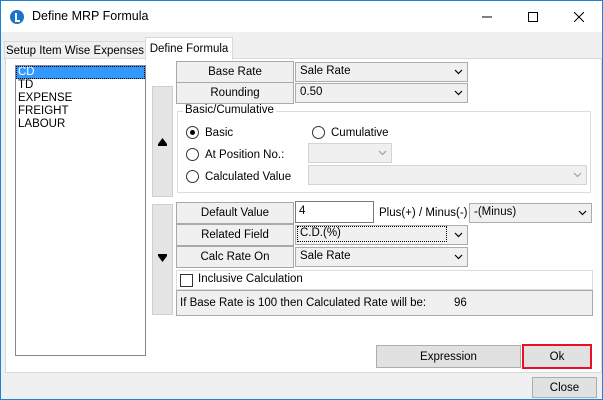  Describe the element at coordinates (248, 176) in the screenshot. I see `calculated-value-radio-label: Calculated Value` at that location.